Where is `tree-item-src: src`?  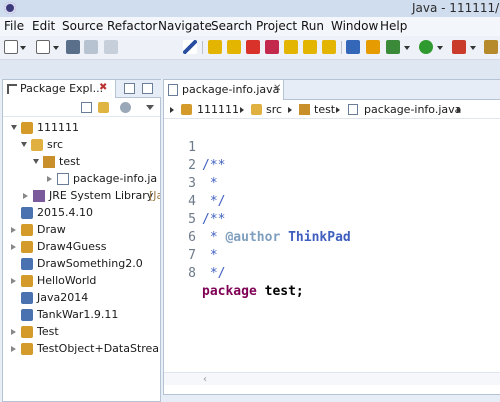 tree-item-src: src is located at coordinates (81, 145).